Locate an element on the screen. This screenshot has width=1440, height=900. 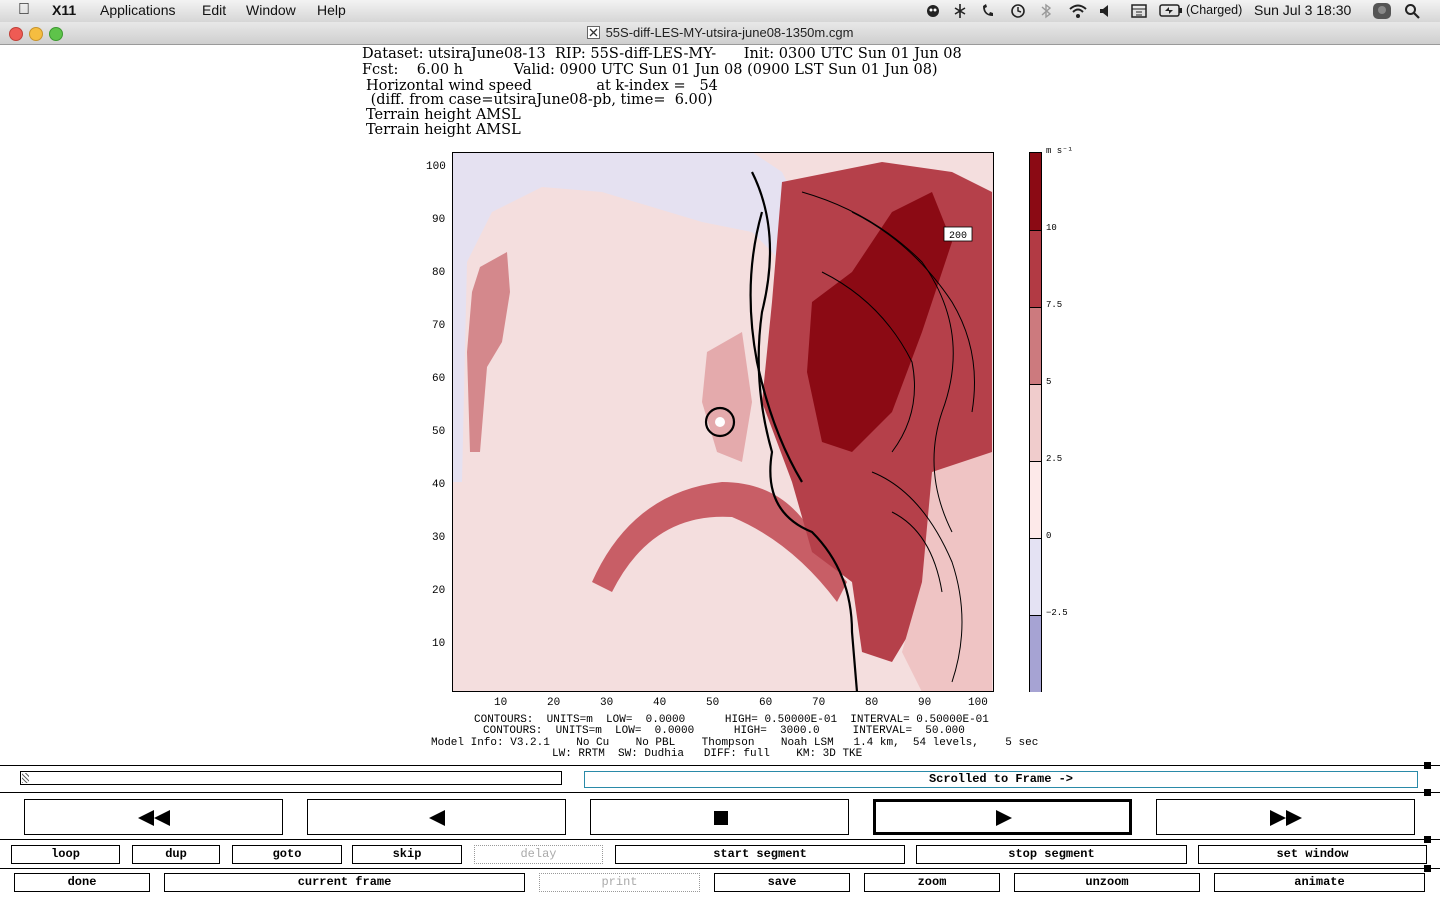
step-back-icon is located at coordinates (437, 818).